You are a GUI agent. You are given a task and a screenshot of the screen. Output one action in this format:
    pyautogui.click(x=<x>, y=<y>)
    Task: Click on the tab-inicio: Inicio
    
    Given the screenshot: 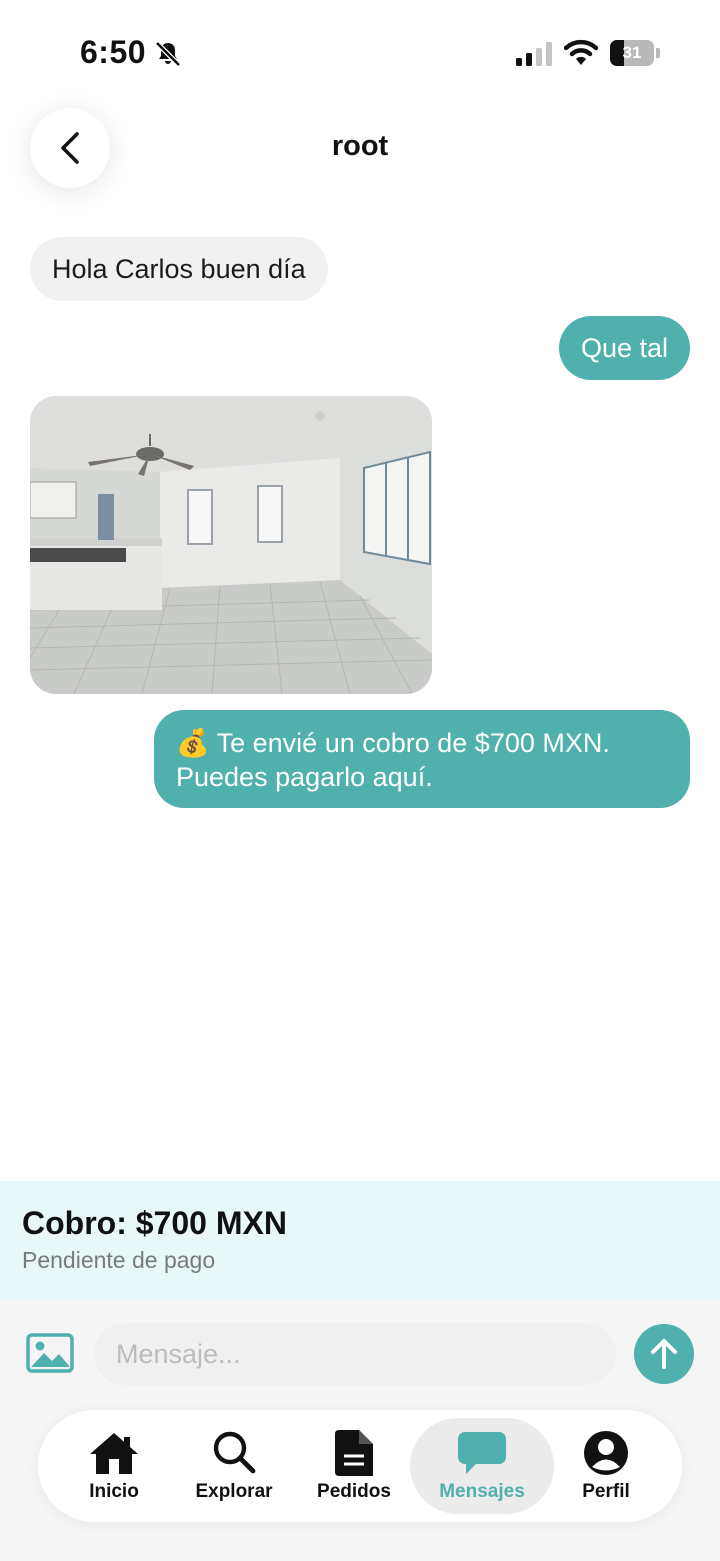 What is the action you would take?
    pyautogui.click(x=114, y=1466)
    